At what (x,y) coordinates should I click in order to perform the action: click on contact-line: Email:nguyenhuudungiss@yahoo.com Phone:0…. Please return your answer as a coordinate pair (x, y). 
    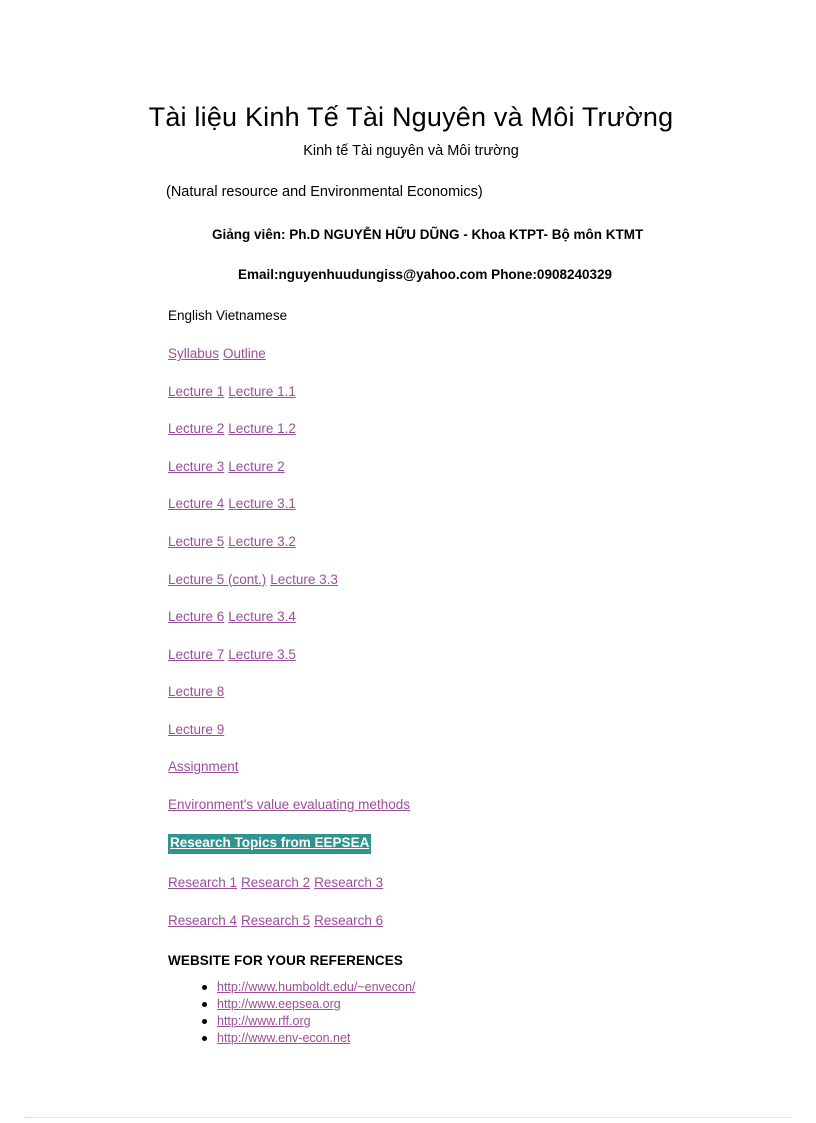
    Looking at the image, I should click on (425, 274).